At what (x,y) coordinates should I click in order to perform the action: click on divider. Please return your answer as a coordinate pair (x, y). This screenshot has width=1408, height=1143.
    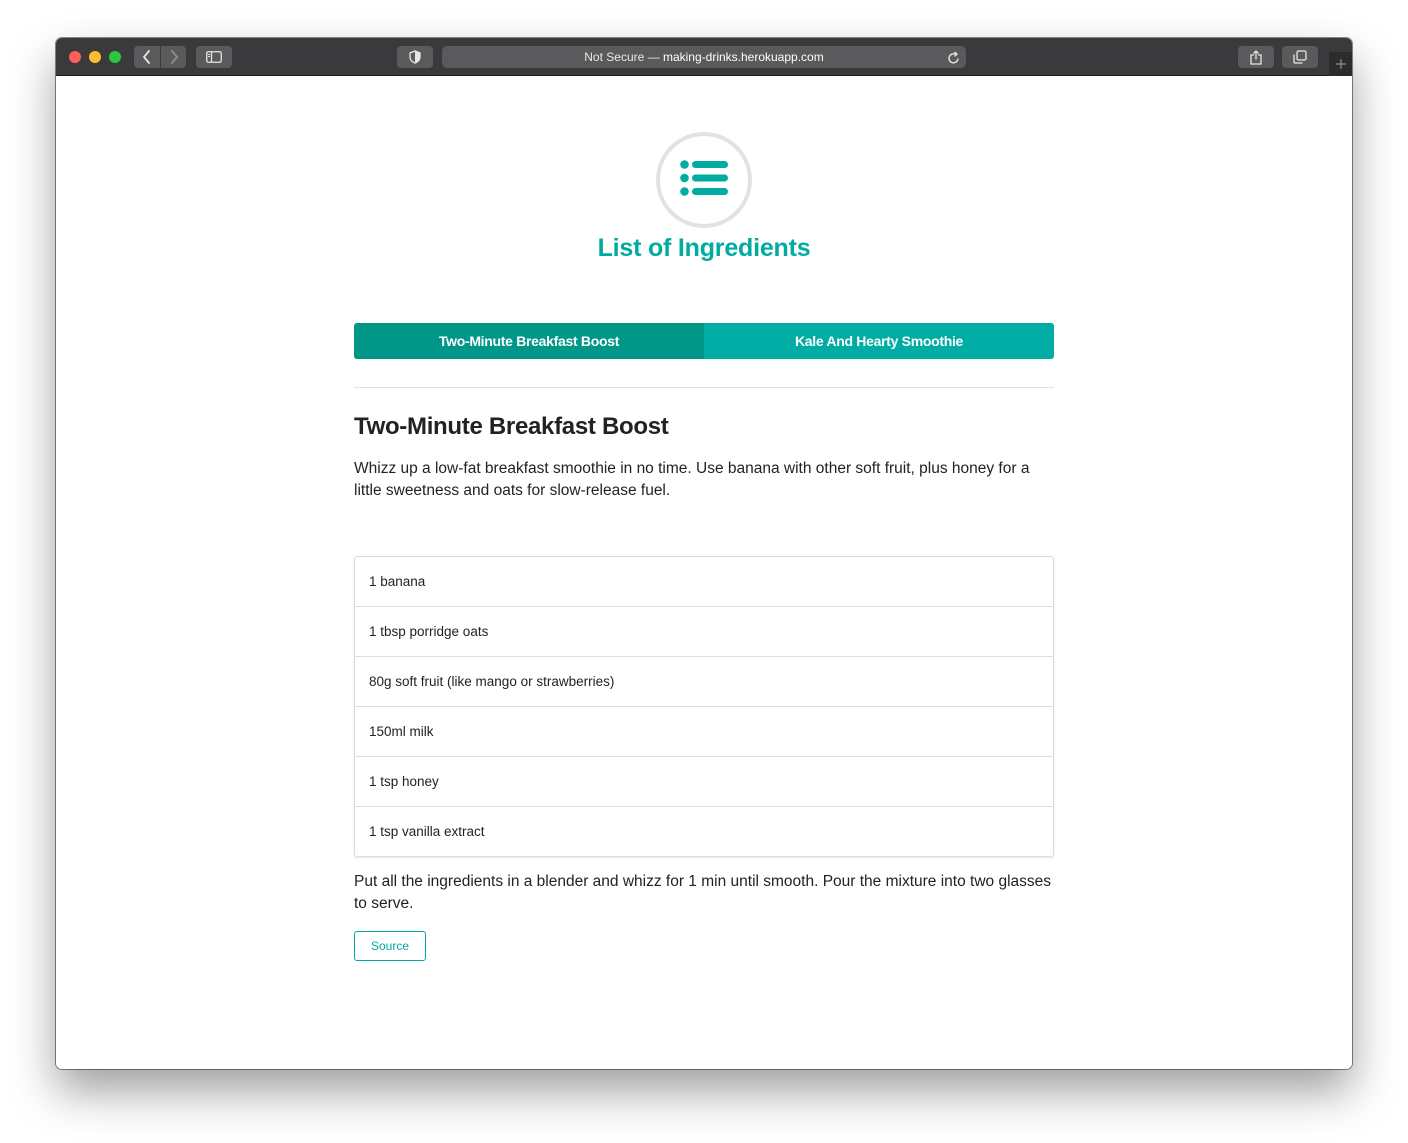
    Looking at the image, I should click on (704, 387).